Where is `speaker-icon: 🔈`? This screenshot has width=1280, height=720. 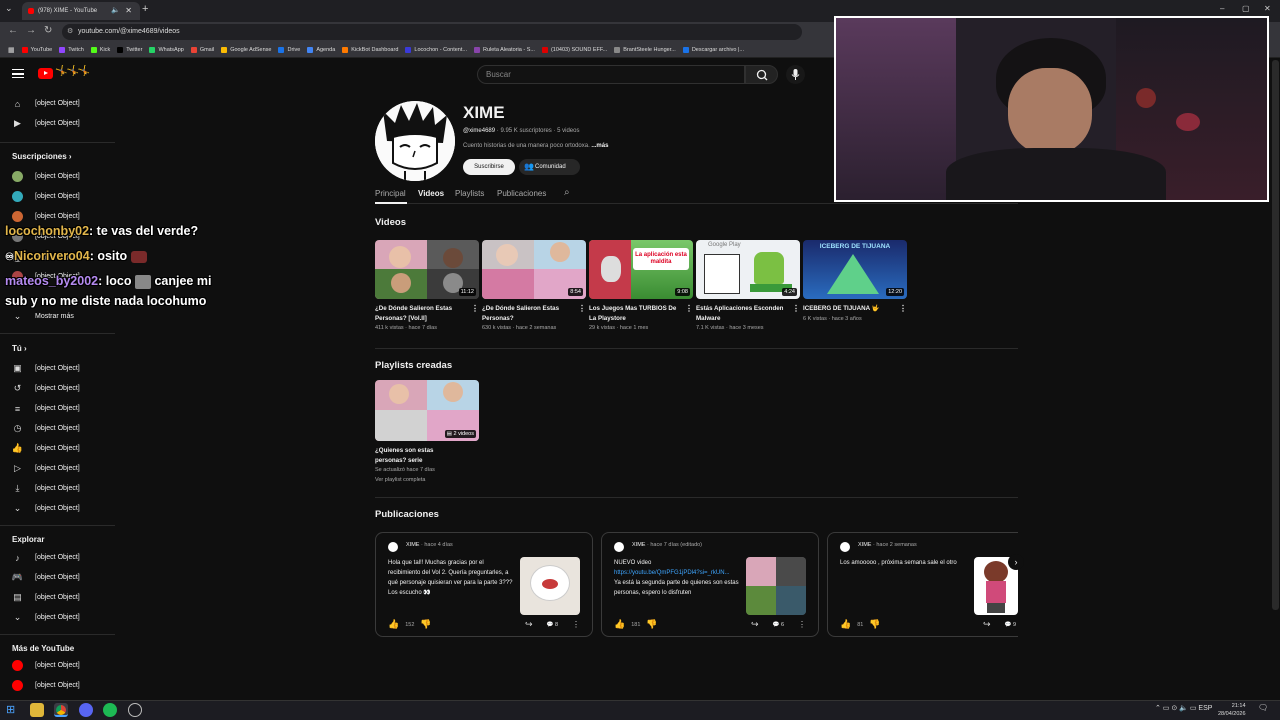 speaker-icon: 🔈 is located at coordinates (115, 11).